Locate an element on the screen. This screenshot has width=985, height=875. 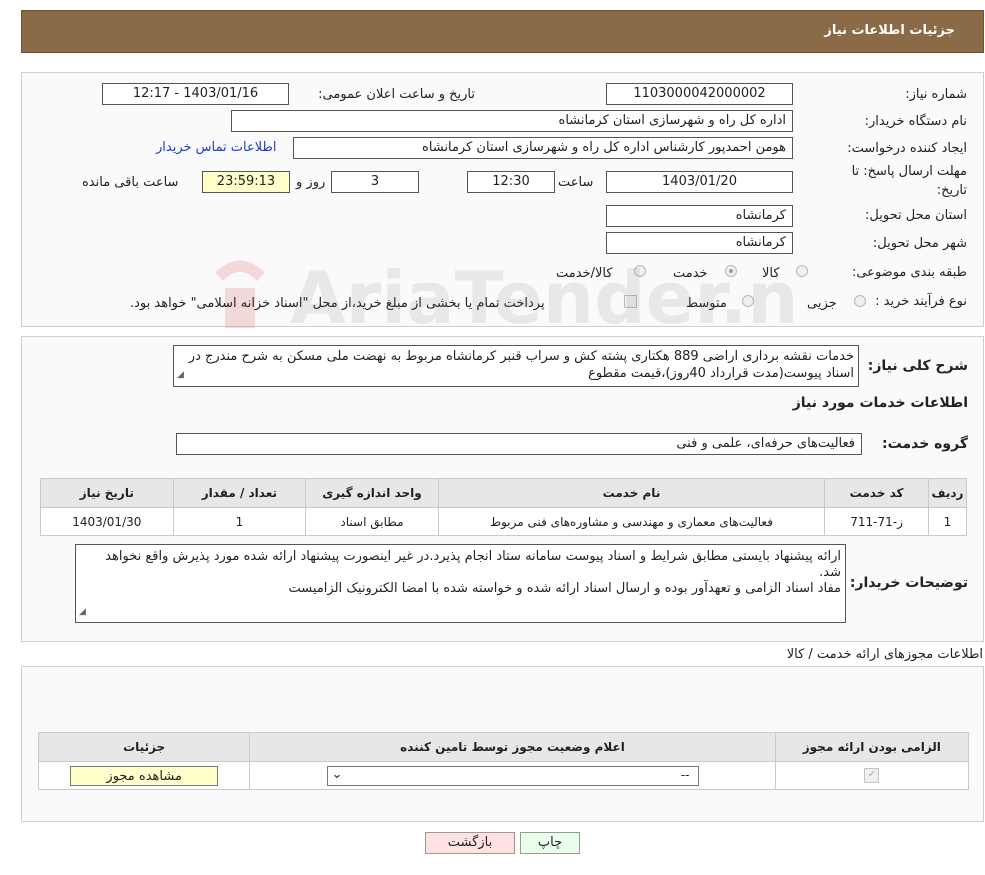
days-field: 3 is located at coordinates (375, 182).